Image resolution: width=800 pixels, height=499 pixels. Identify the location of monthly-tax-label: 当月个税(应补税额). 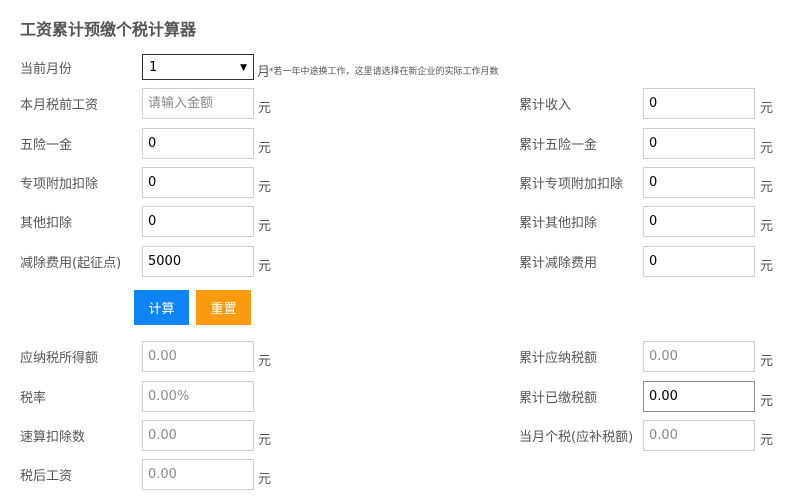
(576, 437).